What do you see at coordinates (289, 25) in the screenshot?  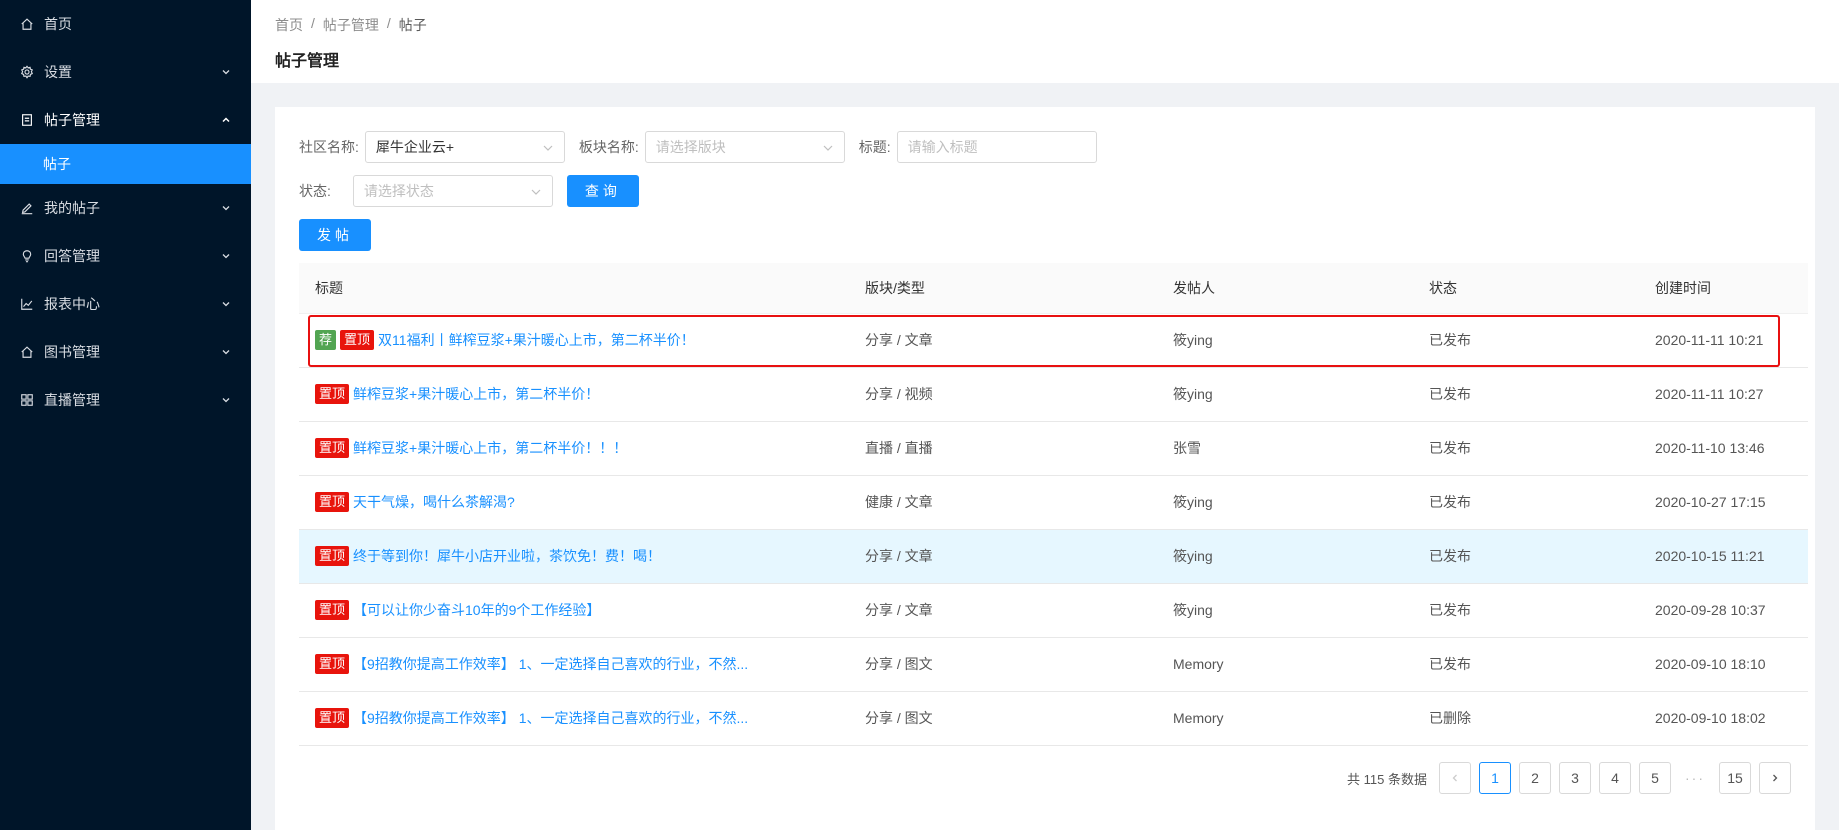 I see `breadcrumb-home: 首页` at bounding box center [289, 25].